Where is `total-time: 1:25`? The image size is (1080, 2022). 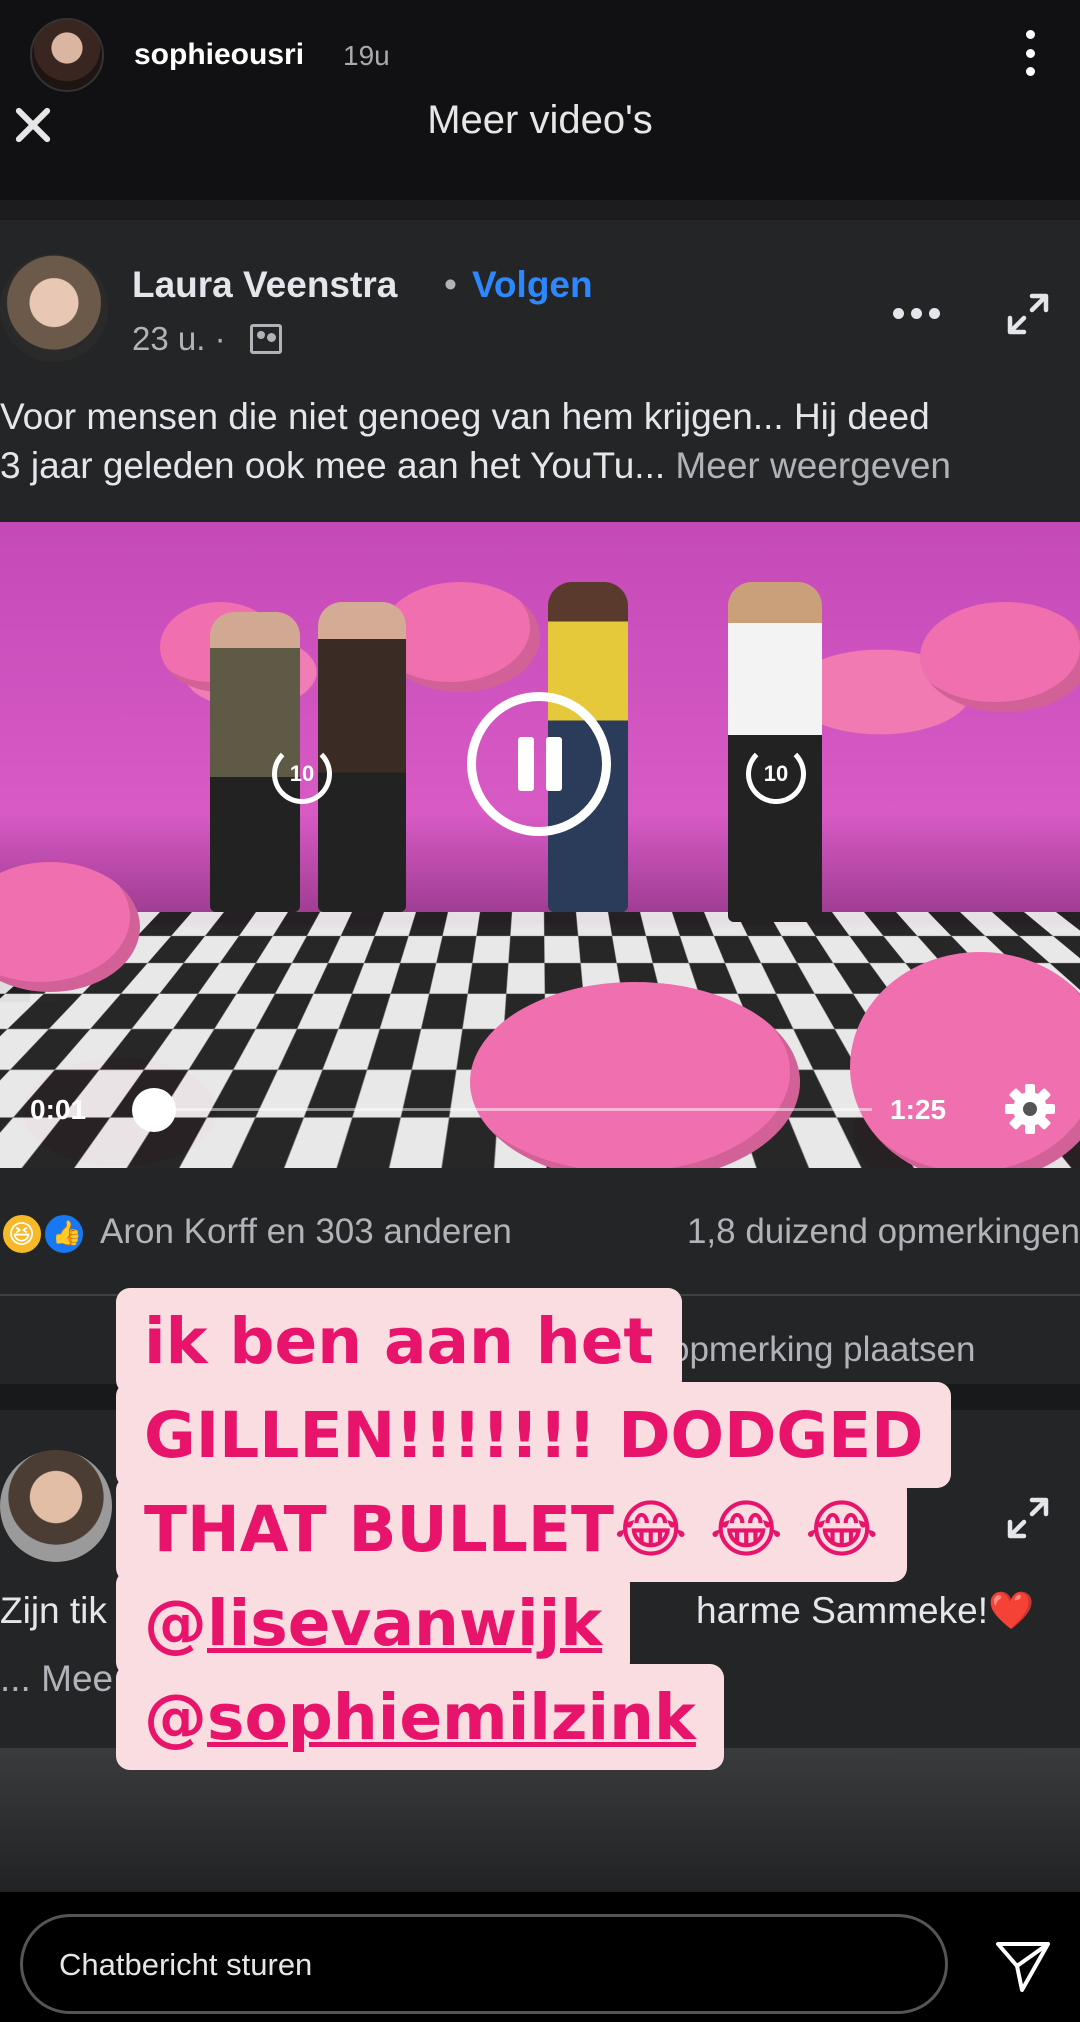
total-time: 1:25 is located at coordinates (918, 1109).